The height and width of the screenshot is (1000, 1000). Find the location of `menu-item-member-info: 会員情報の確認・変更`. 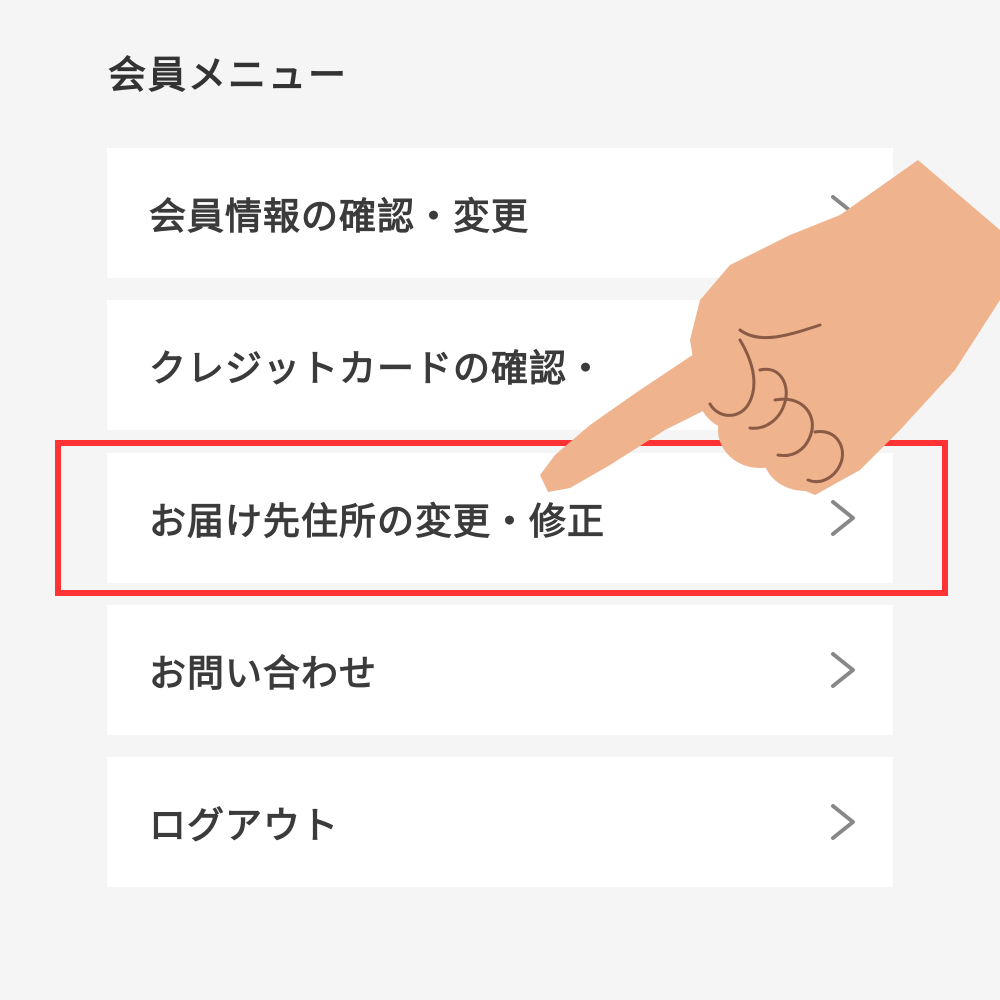

menu-item-member-info: 会員情報の確認・変更 is located at coordinates (500, 213).